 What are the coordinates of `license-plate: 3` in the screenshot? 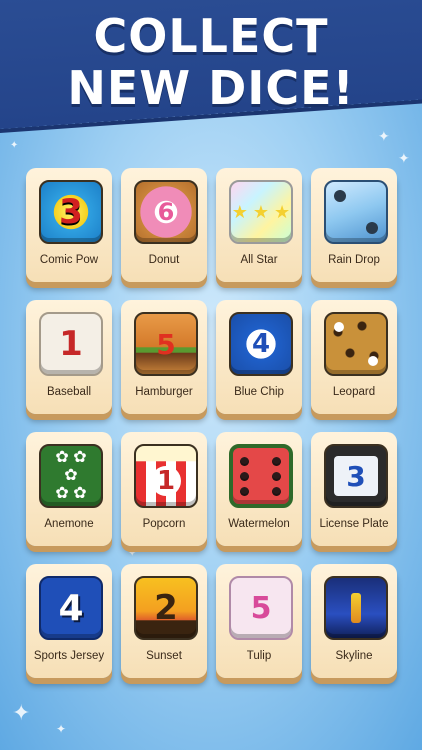 It's located at (356, 476).